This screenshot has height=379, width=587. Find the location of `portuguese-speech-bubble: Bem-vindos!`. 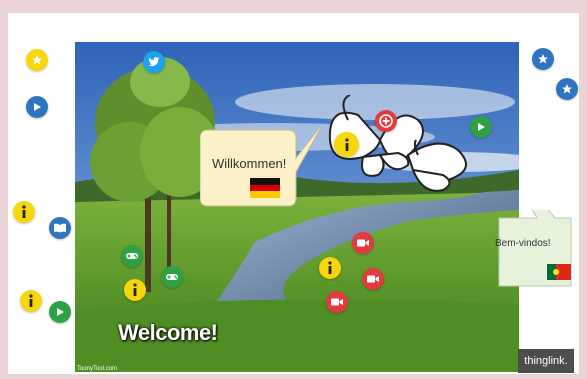

portuguese-speech-bubble: Bem-vindos! is located at coordinates (534, 249).